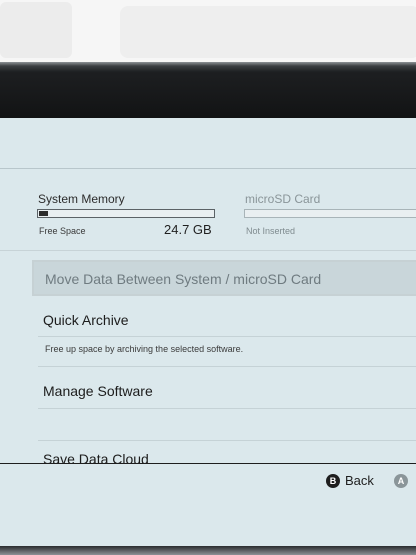 This screenshot has height=555, width=416. I want to click on b-button-icon: B, so click(333, 481).